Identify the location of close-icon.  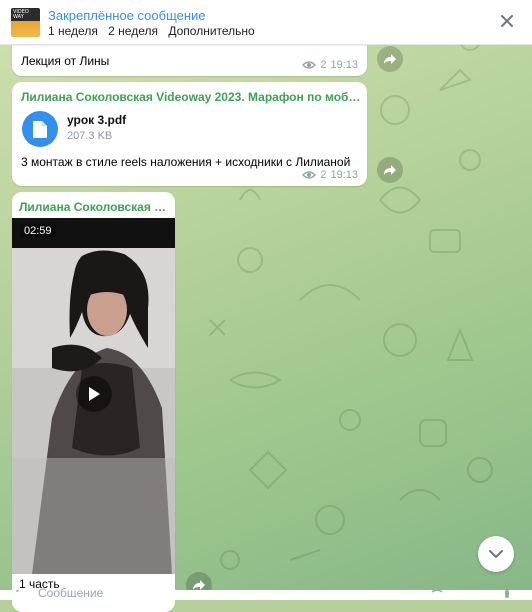
(507, 21).